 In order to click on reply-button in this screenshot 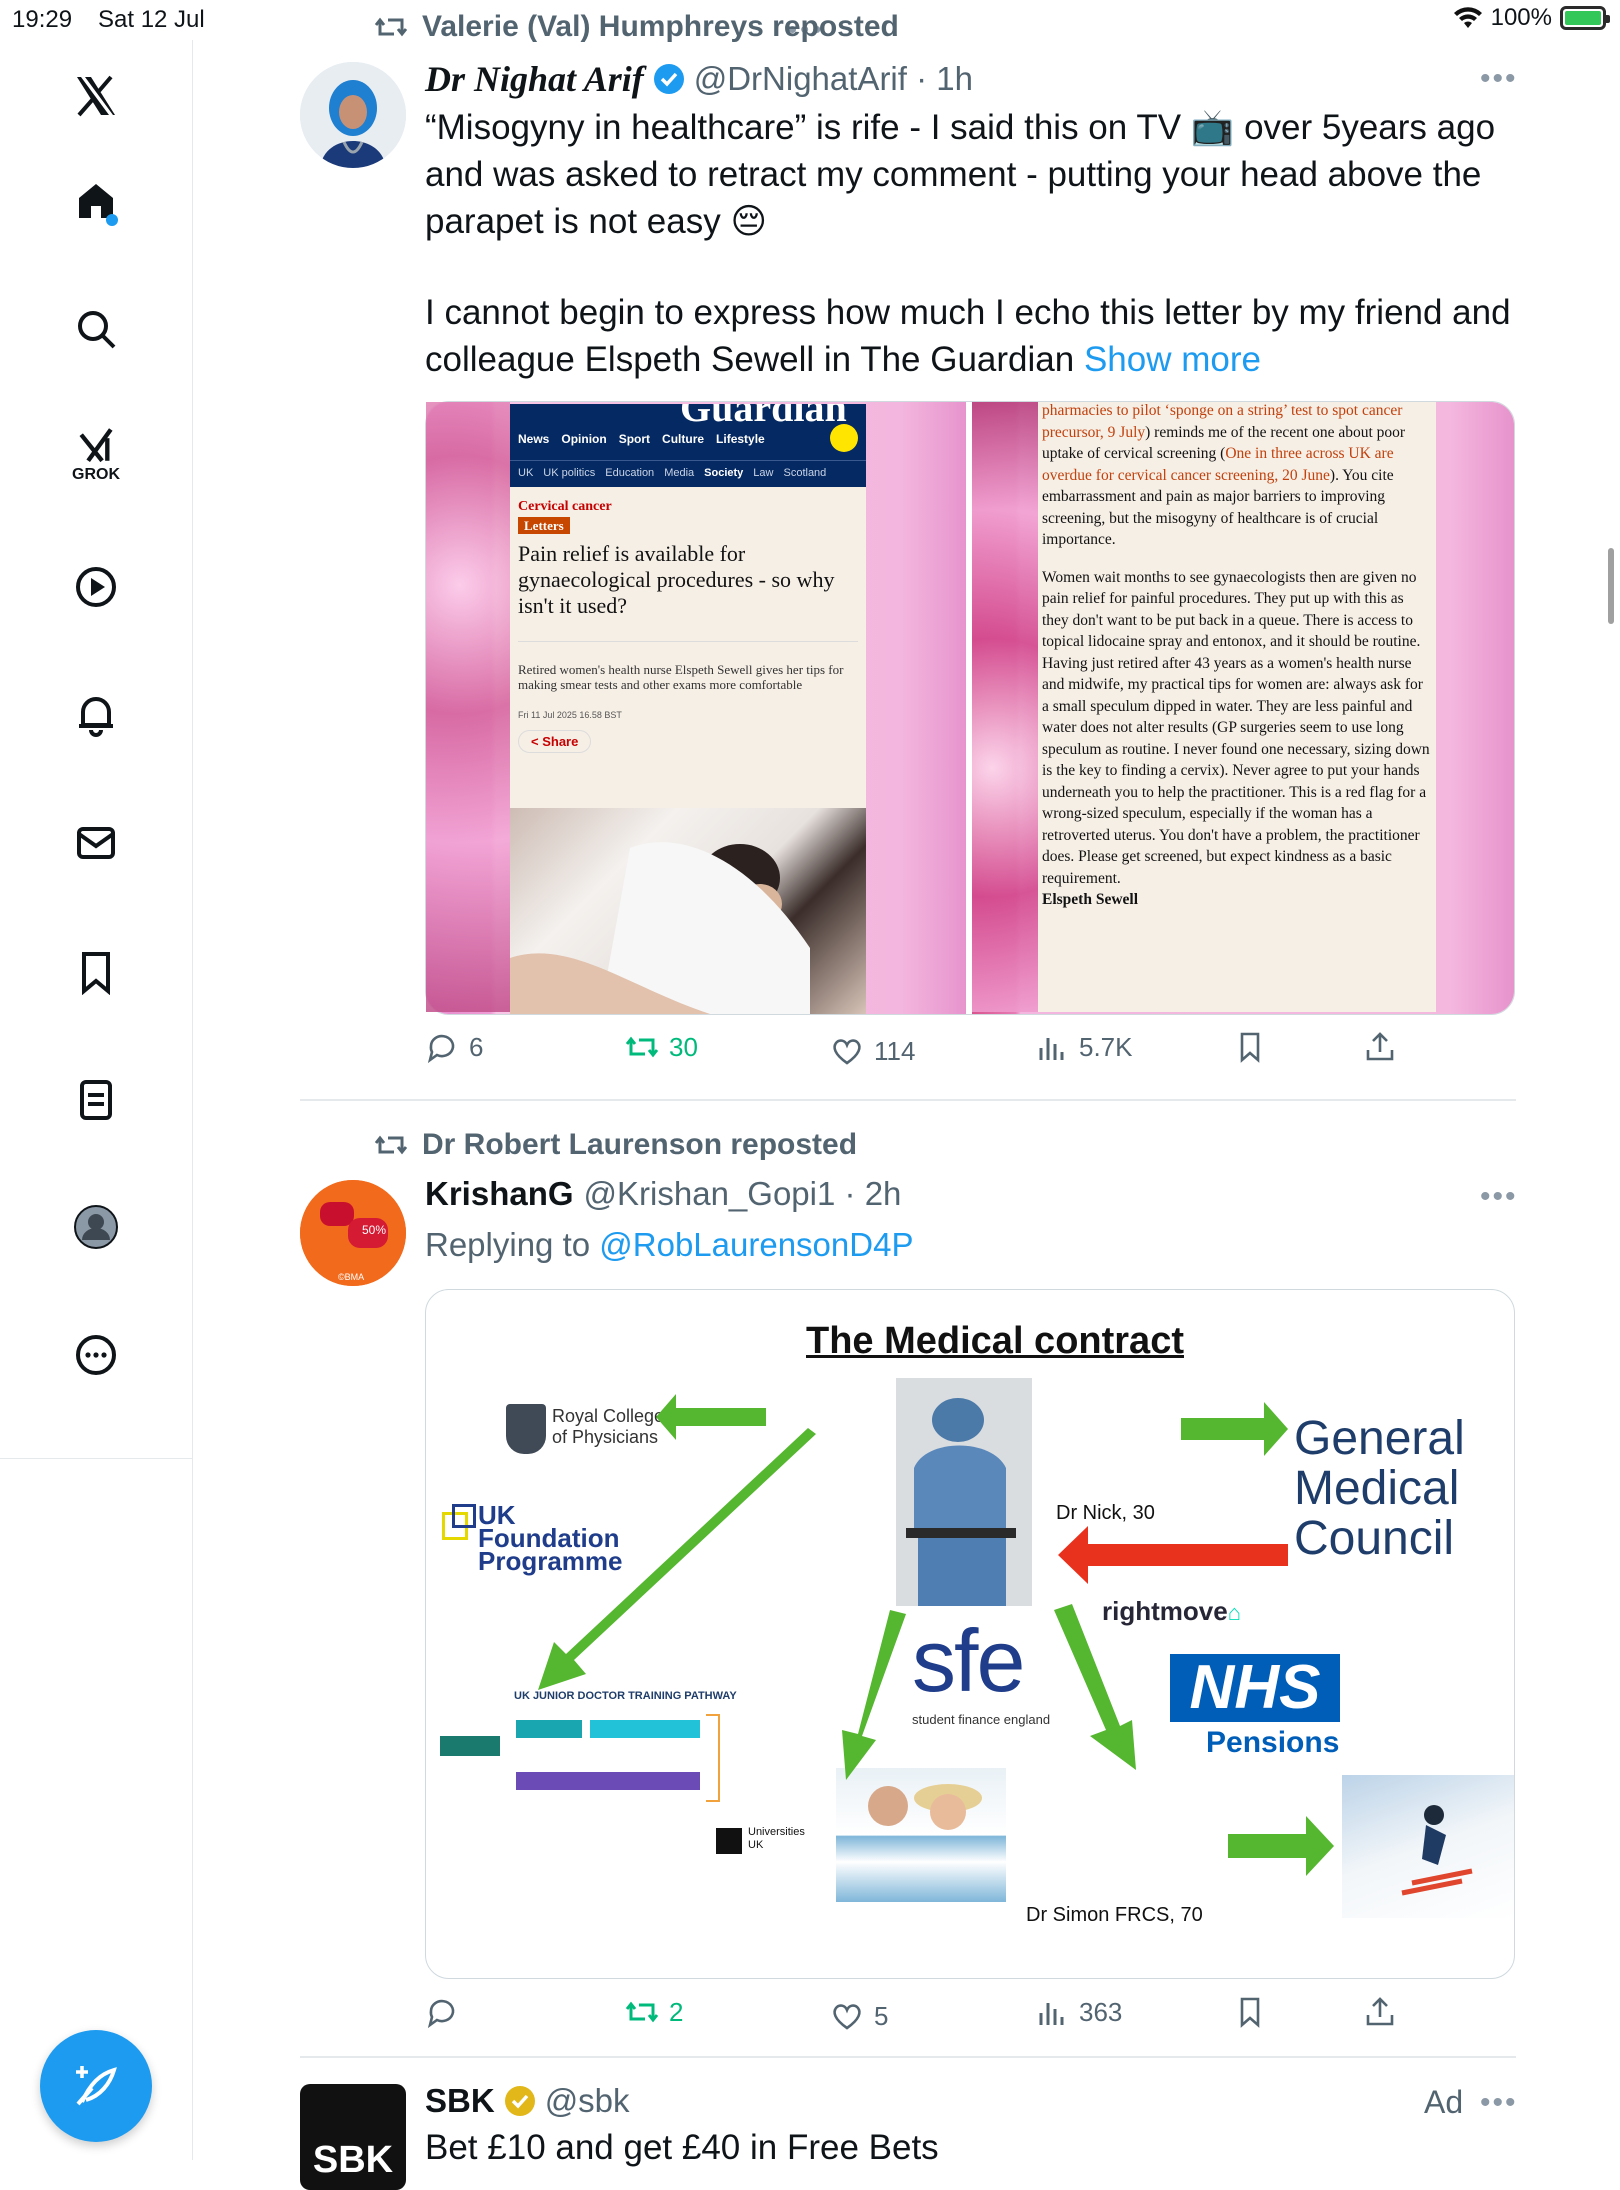, I will do `click(447, 2012)`.